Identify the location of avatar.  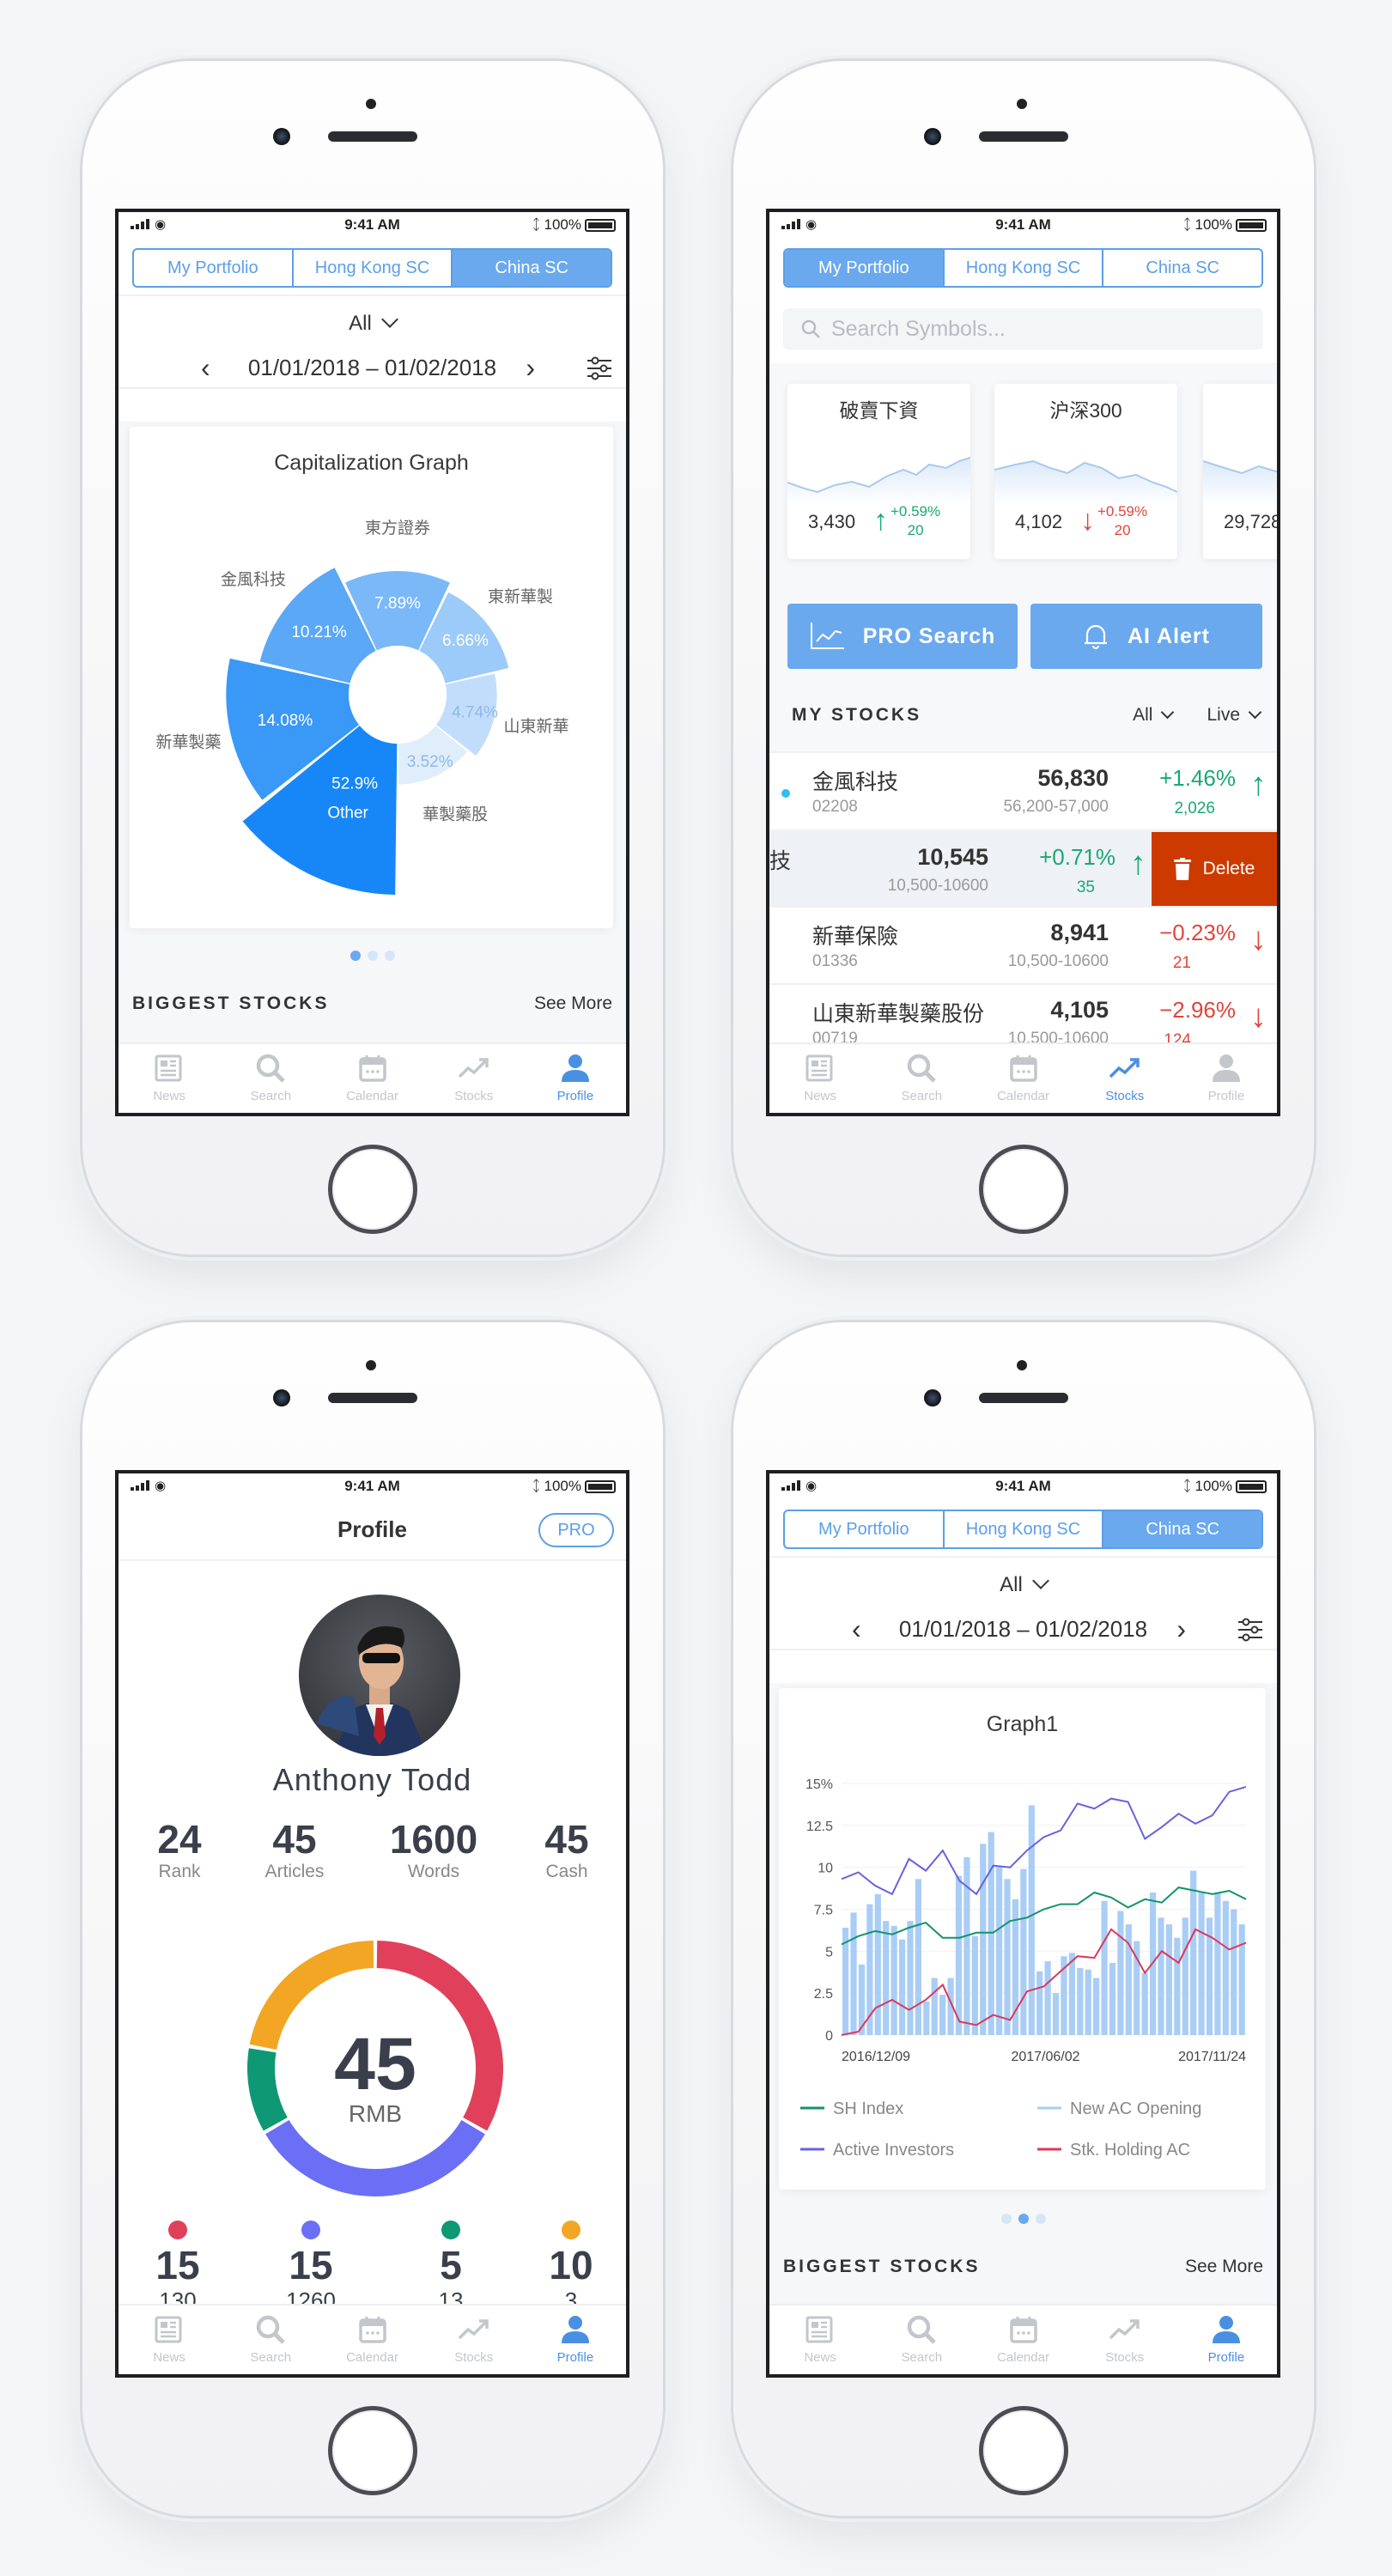
(379, 1675).